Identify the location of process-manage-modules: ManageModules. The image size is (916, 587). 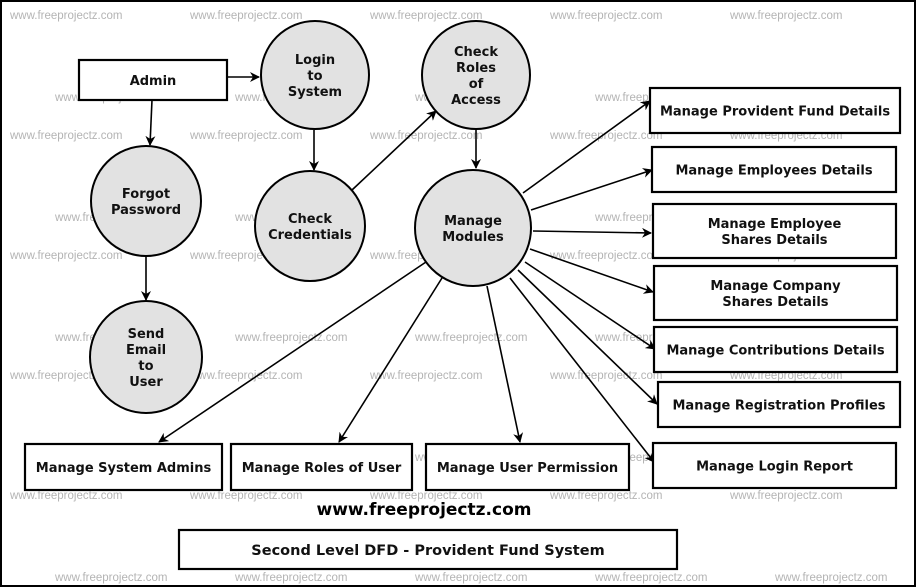
(473, 228).